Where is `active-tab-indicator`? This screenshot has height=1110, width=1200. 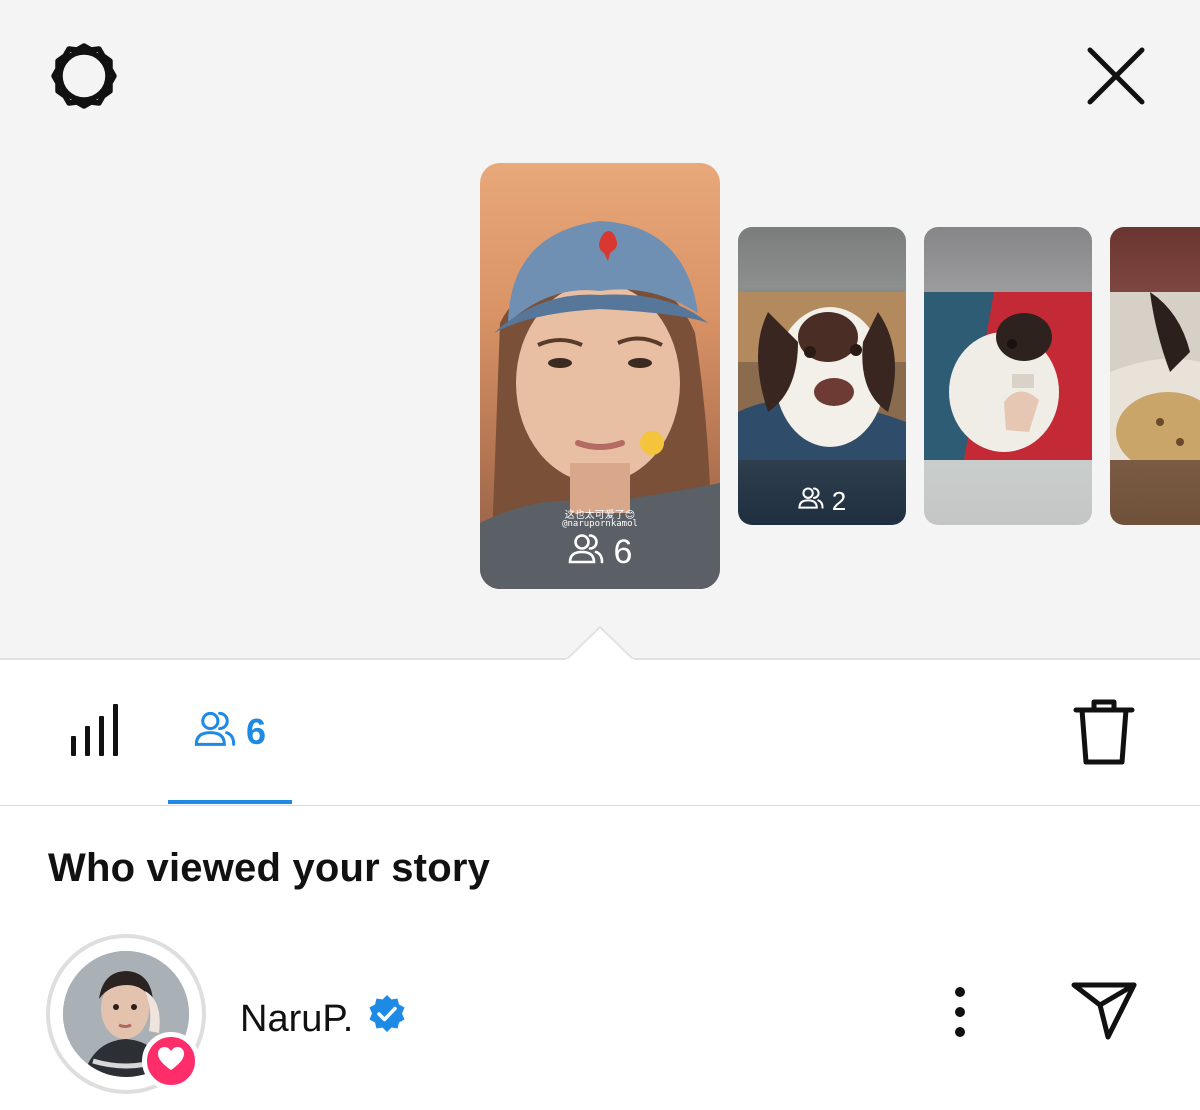
active-tab-indicator is located at coordinates (230, 802).